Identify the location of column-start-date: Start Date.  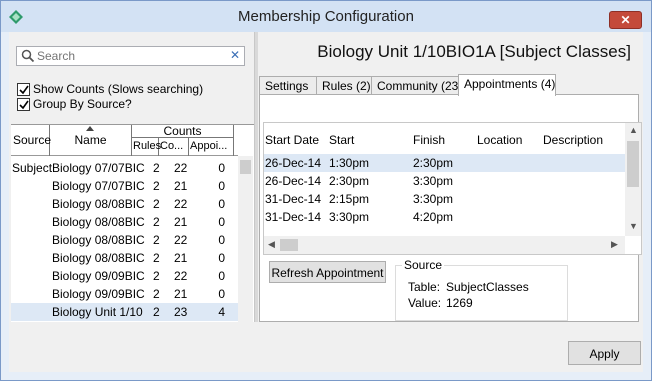
(292, 140).